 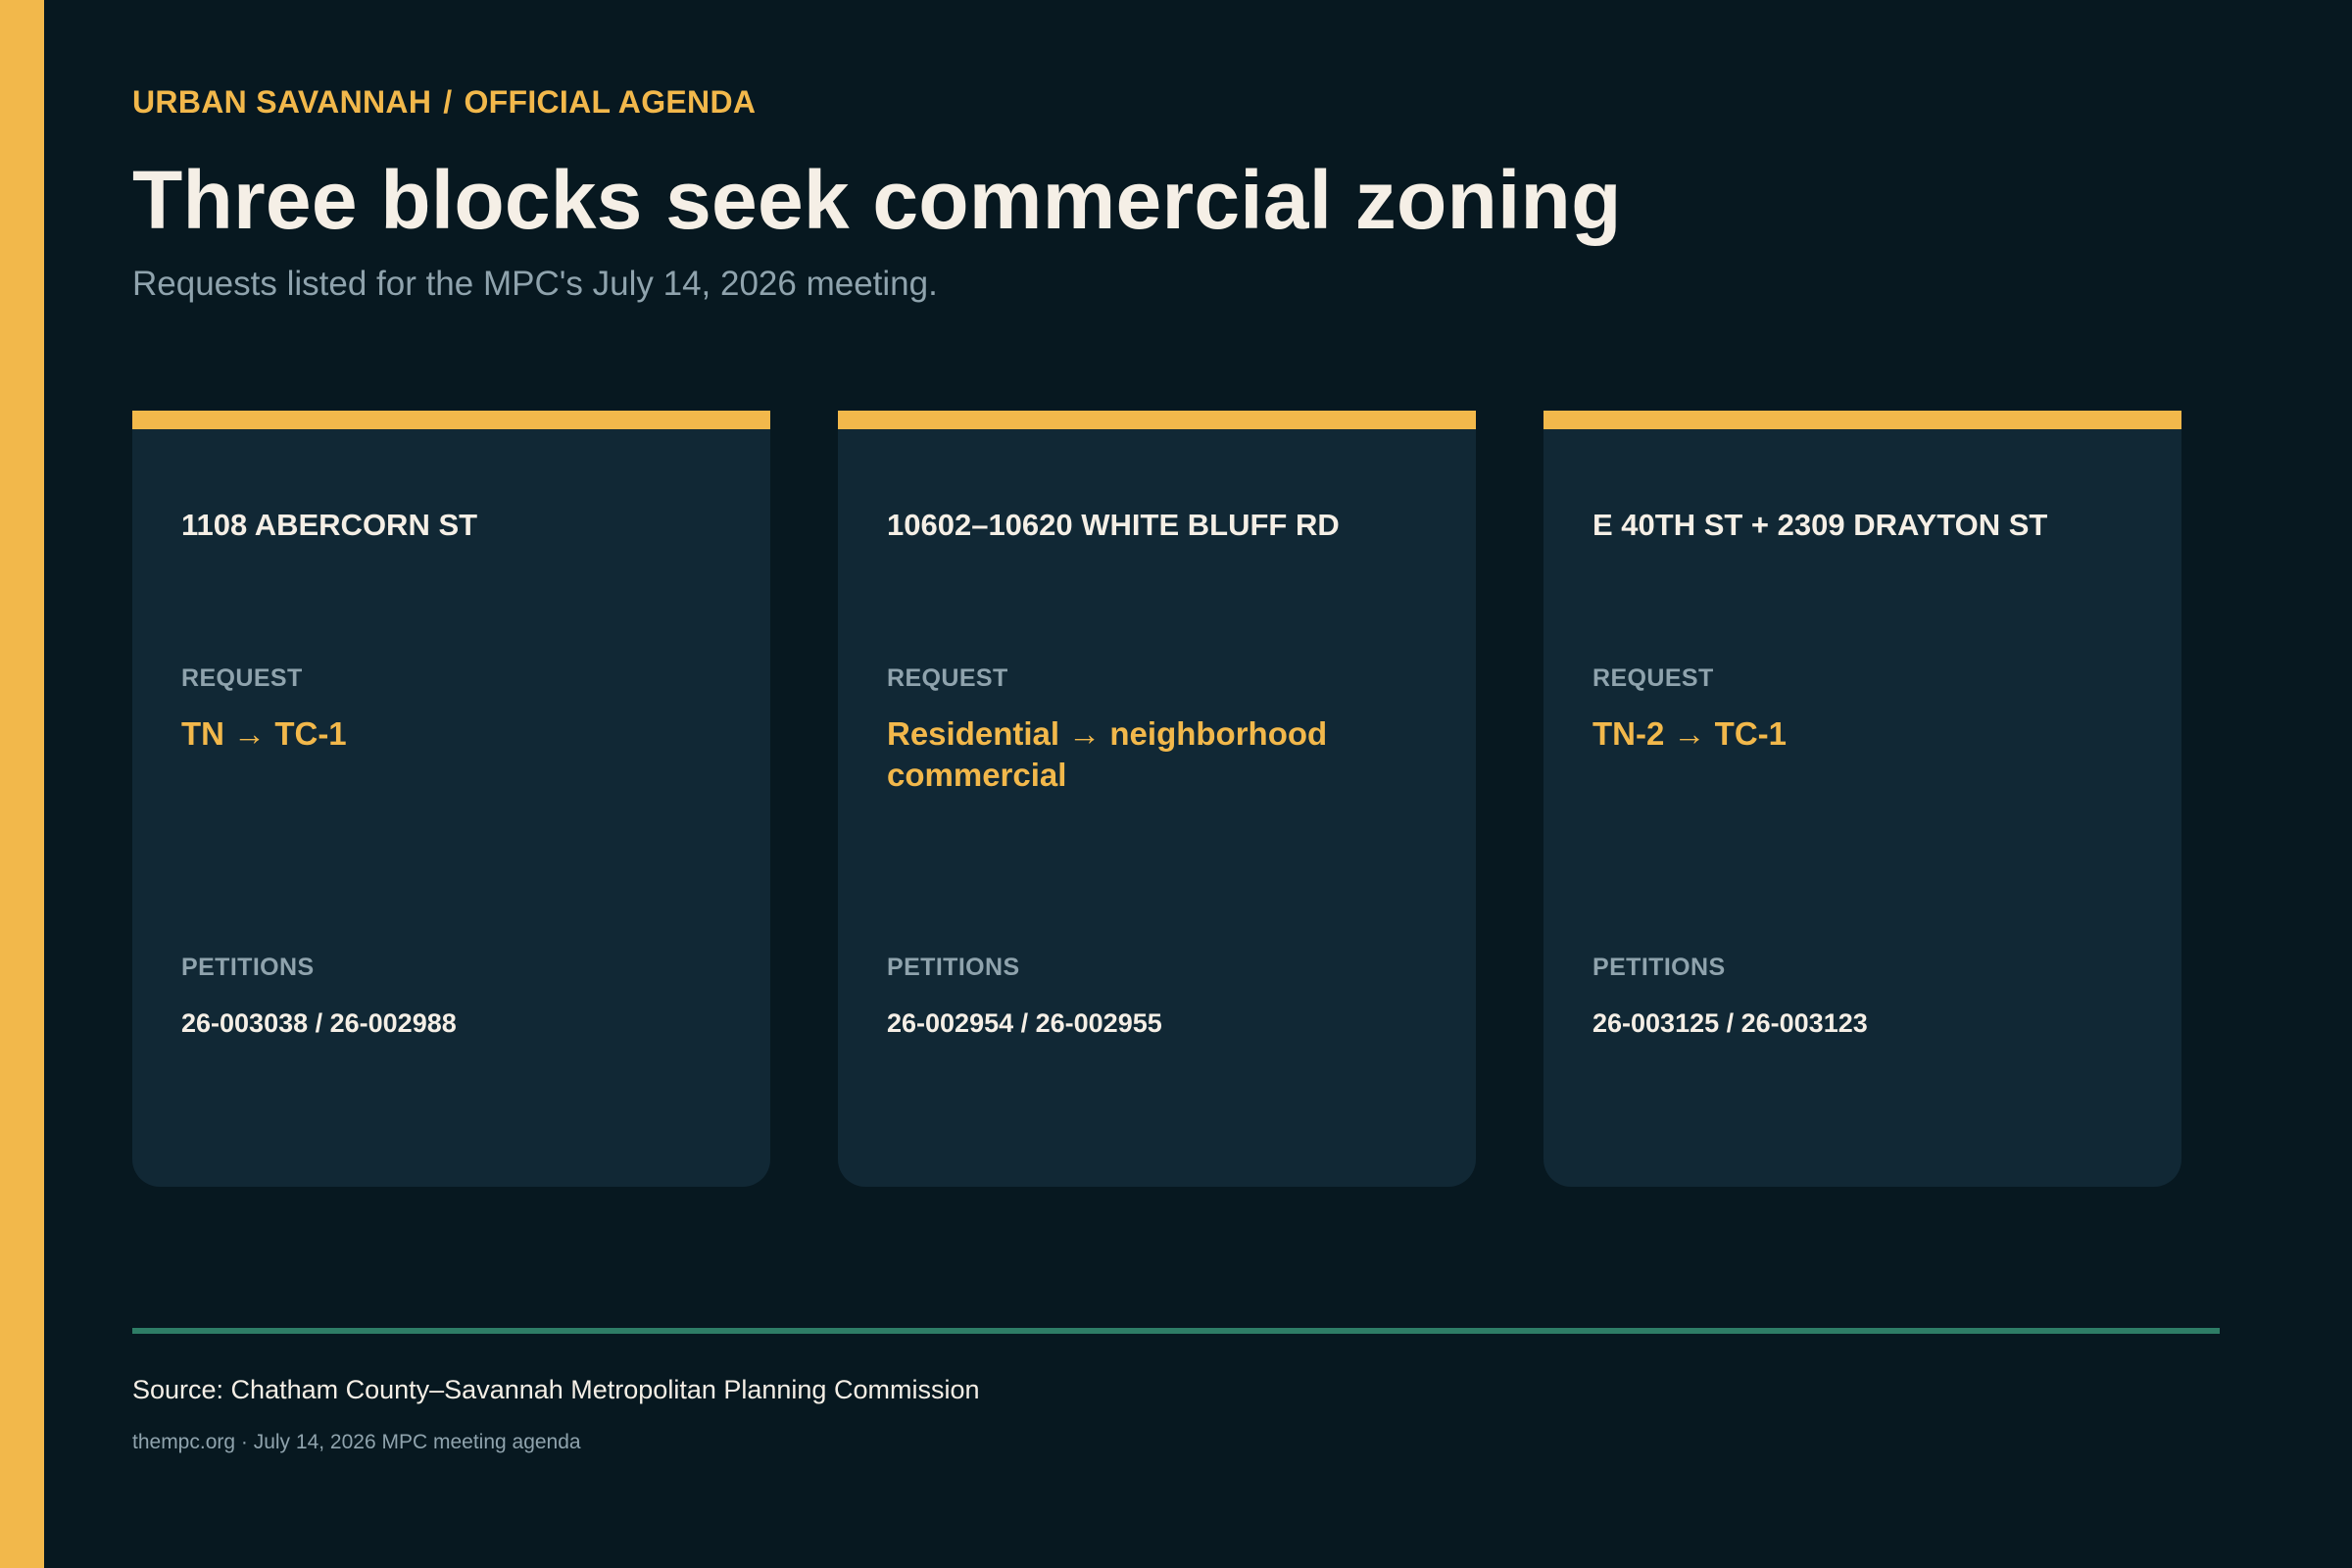 I want to click on page-title: Three blocks seek commercial zoning, so click(x=877, y=200).